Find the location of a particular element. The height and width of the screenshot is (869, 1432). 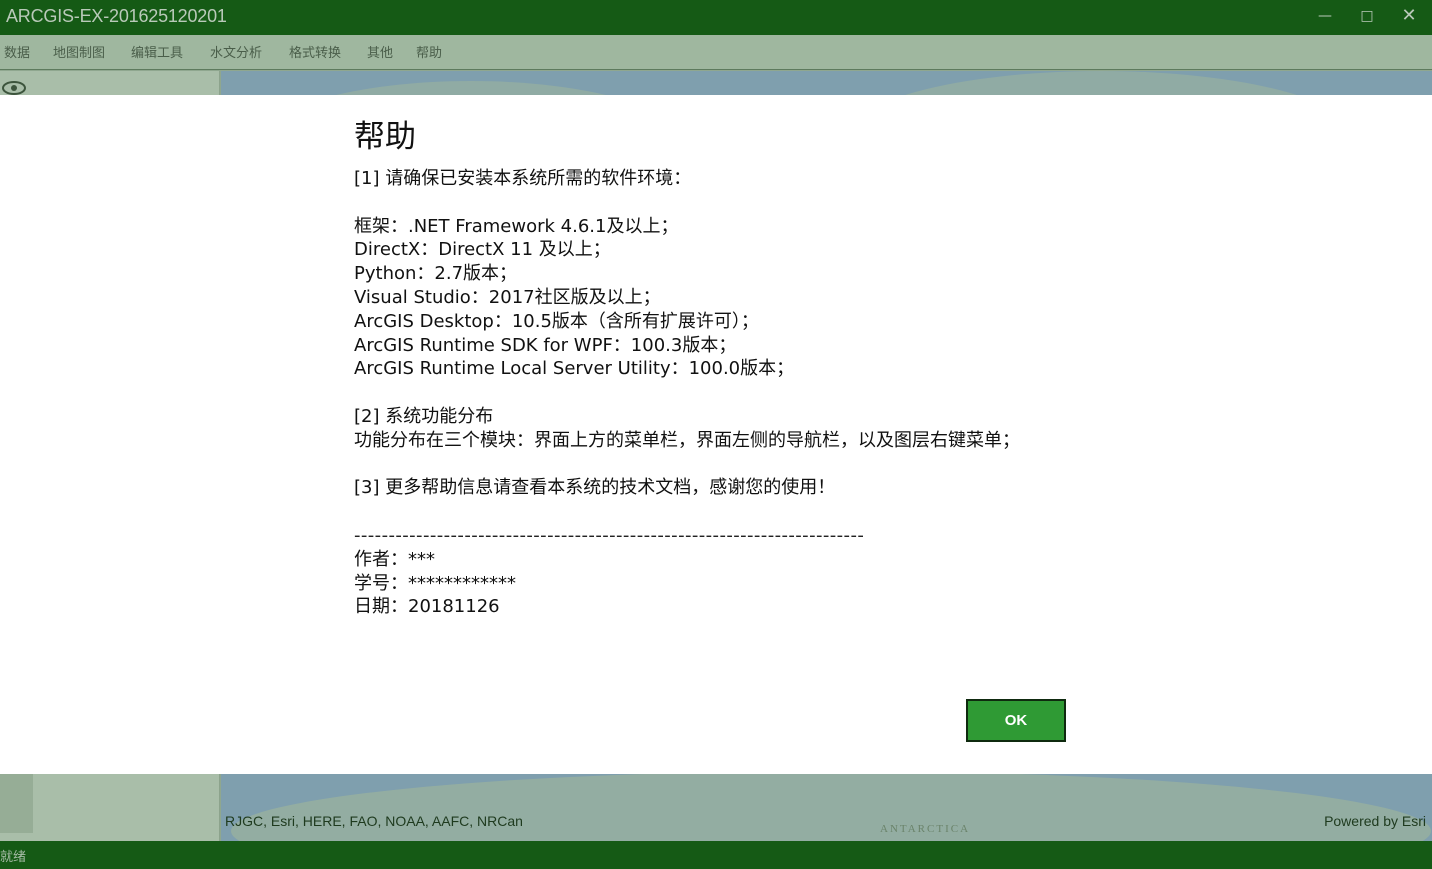

status-text: 就绪 is located at coordinates (13, 857).